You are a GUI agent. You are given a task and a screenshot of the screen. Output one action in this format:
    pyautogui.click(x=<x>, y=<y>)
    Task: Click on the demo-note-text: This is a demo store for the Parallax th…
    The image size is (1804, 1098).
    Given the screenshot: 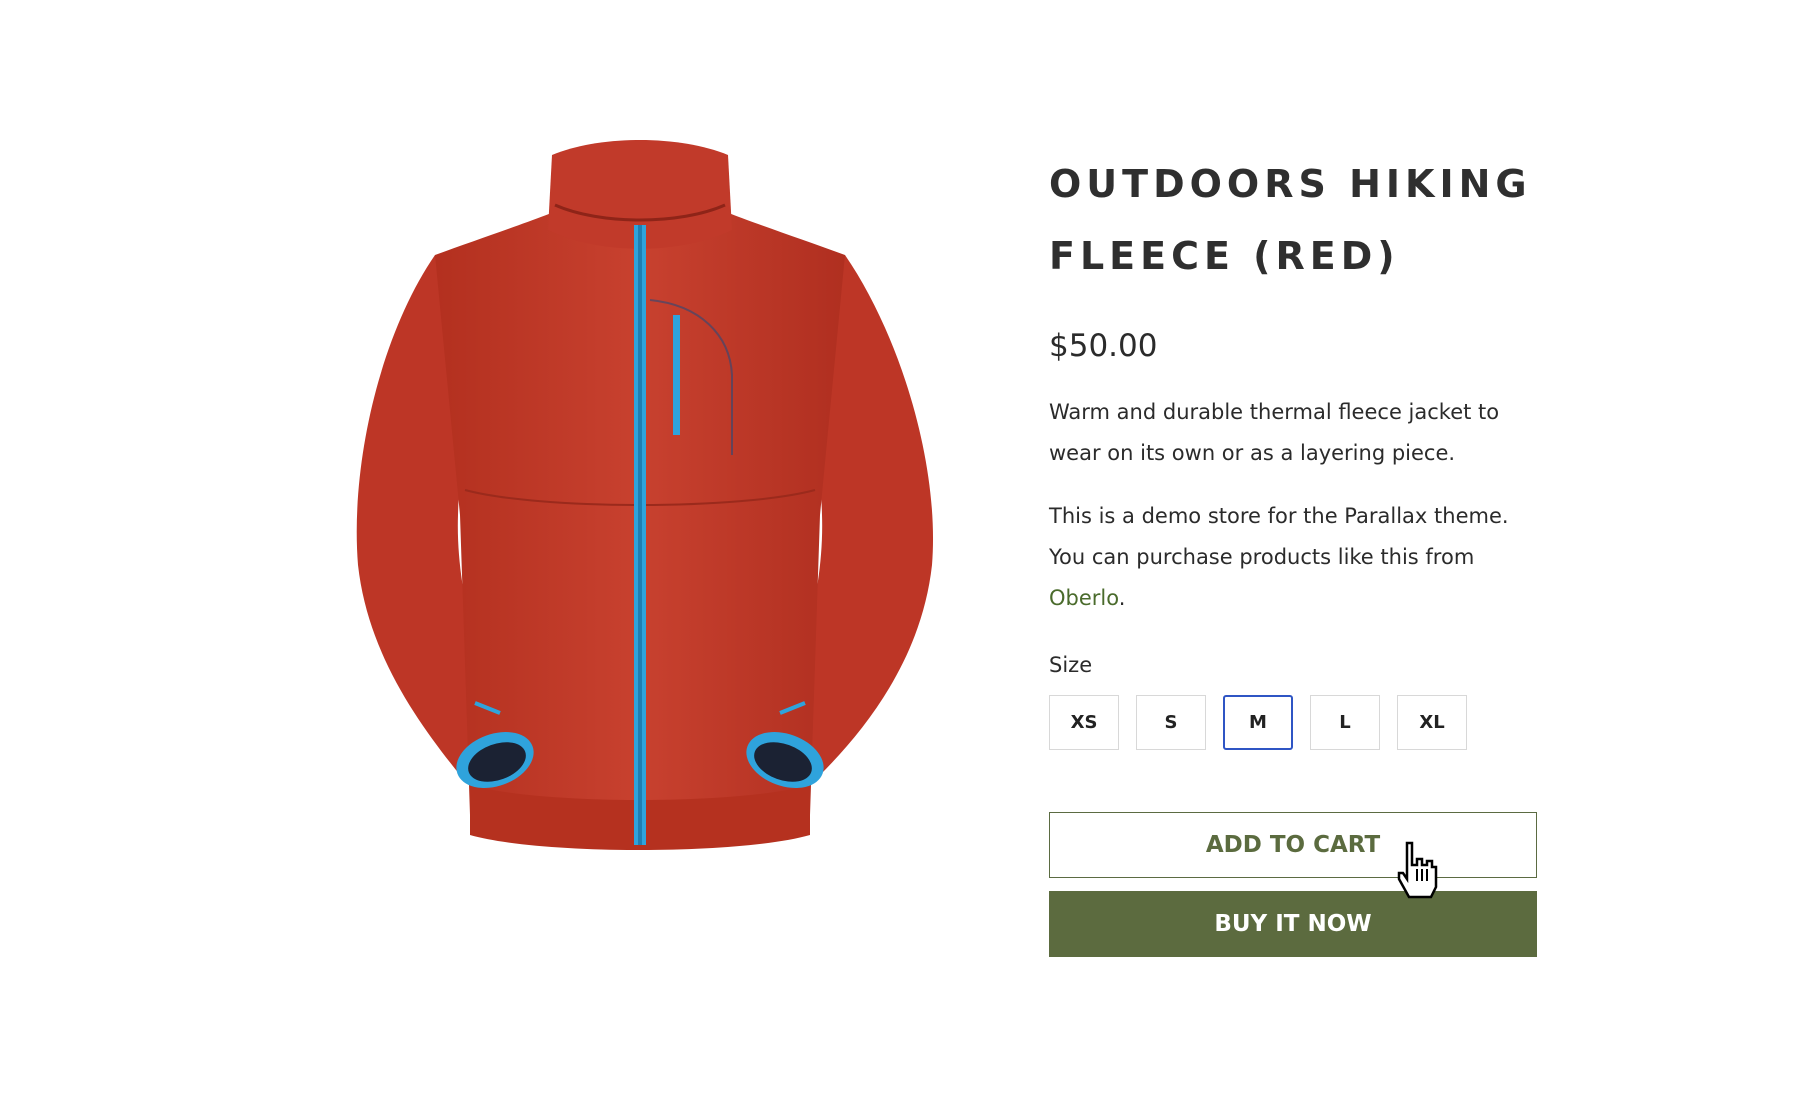 What is the action you would take?
    pyautogui.click(x=1279, y=536)
    